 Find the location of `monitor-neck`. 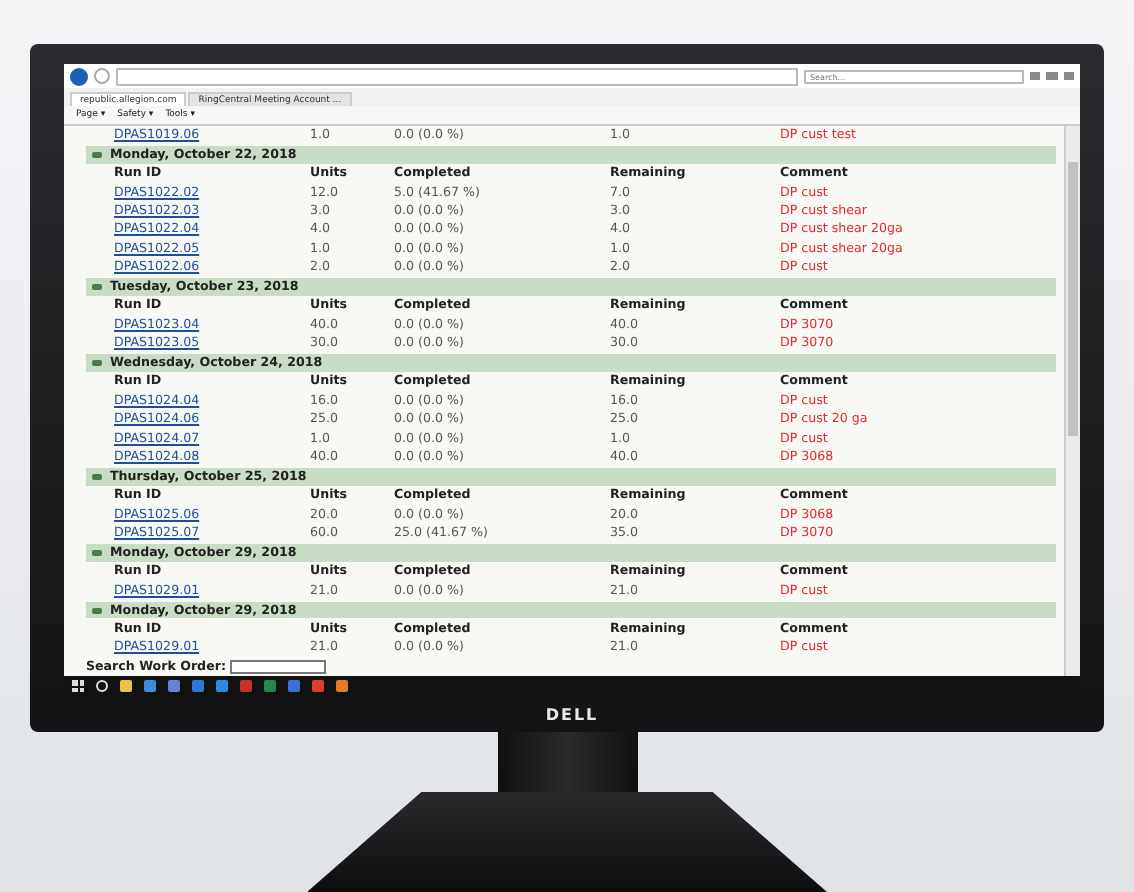

monitor-neck is located at coordinates (567, 762).